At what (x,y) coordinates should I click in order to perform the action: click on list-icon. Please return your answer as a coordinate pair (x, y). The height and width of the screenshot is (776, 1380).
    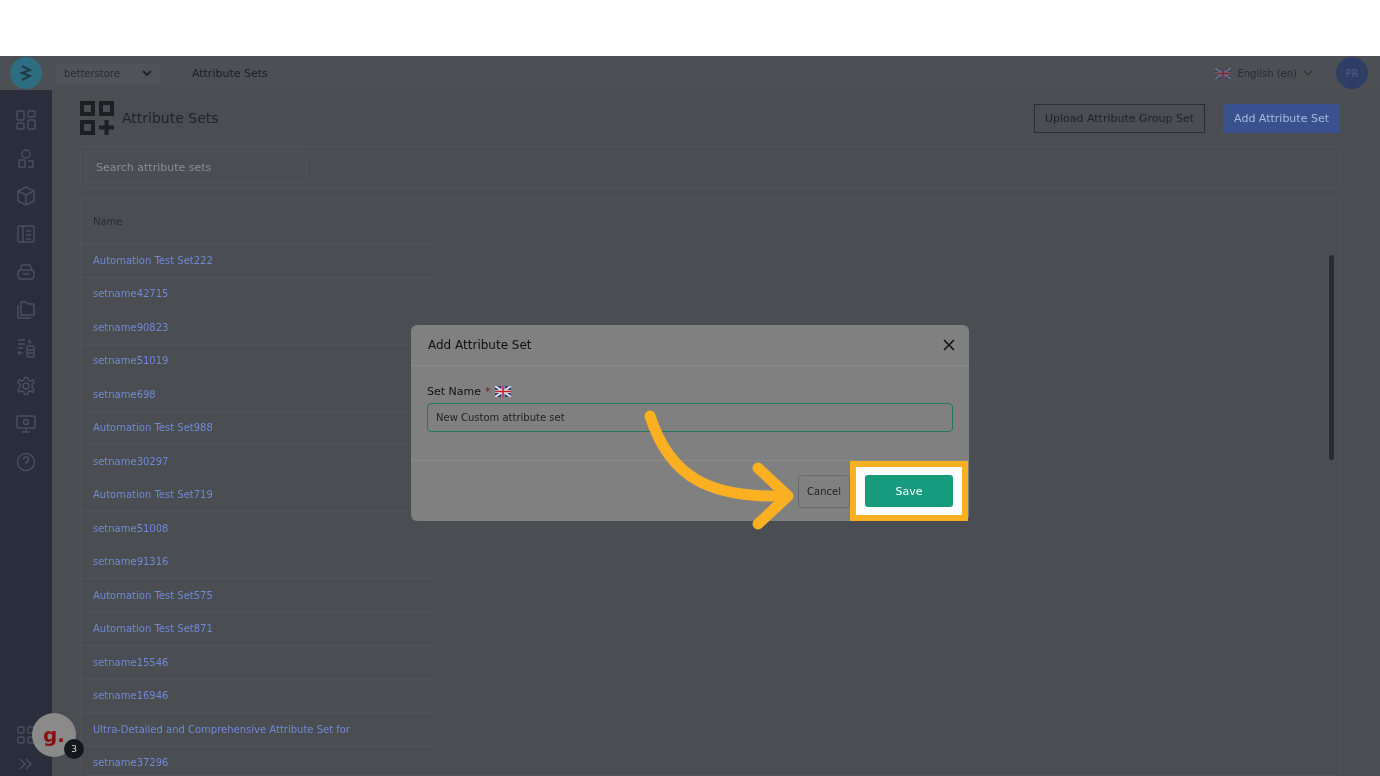
    Looking at the image, I should click on (26, 234).